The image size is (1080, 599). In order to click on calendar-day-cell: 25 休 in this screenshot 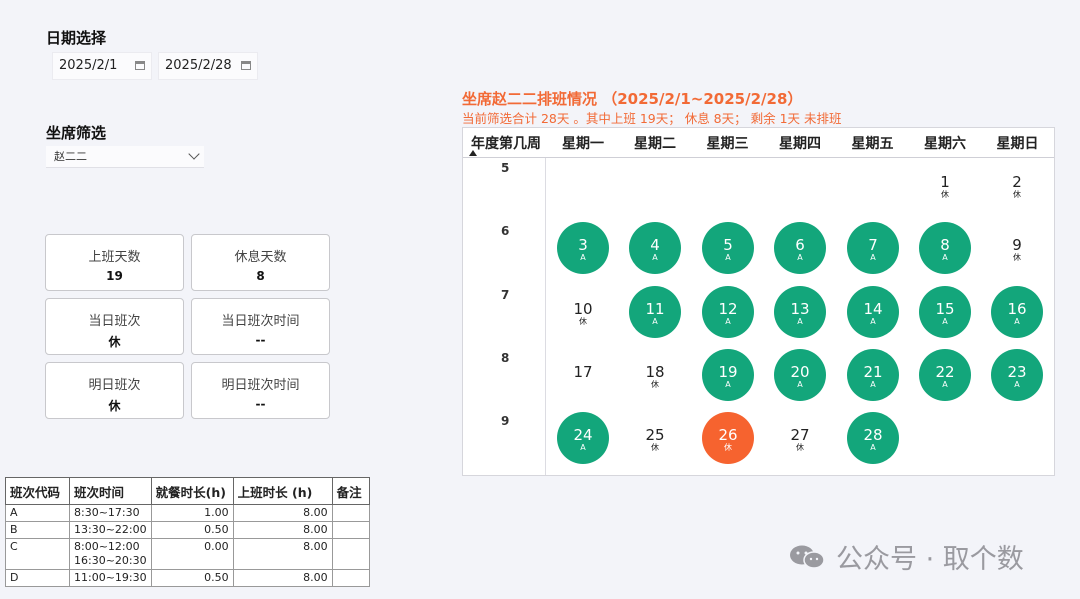, I will do `click(655, 438)`.